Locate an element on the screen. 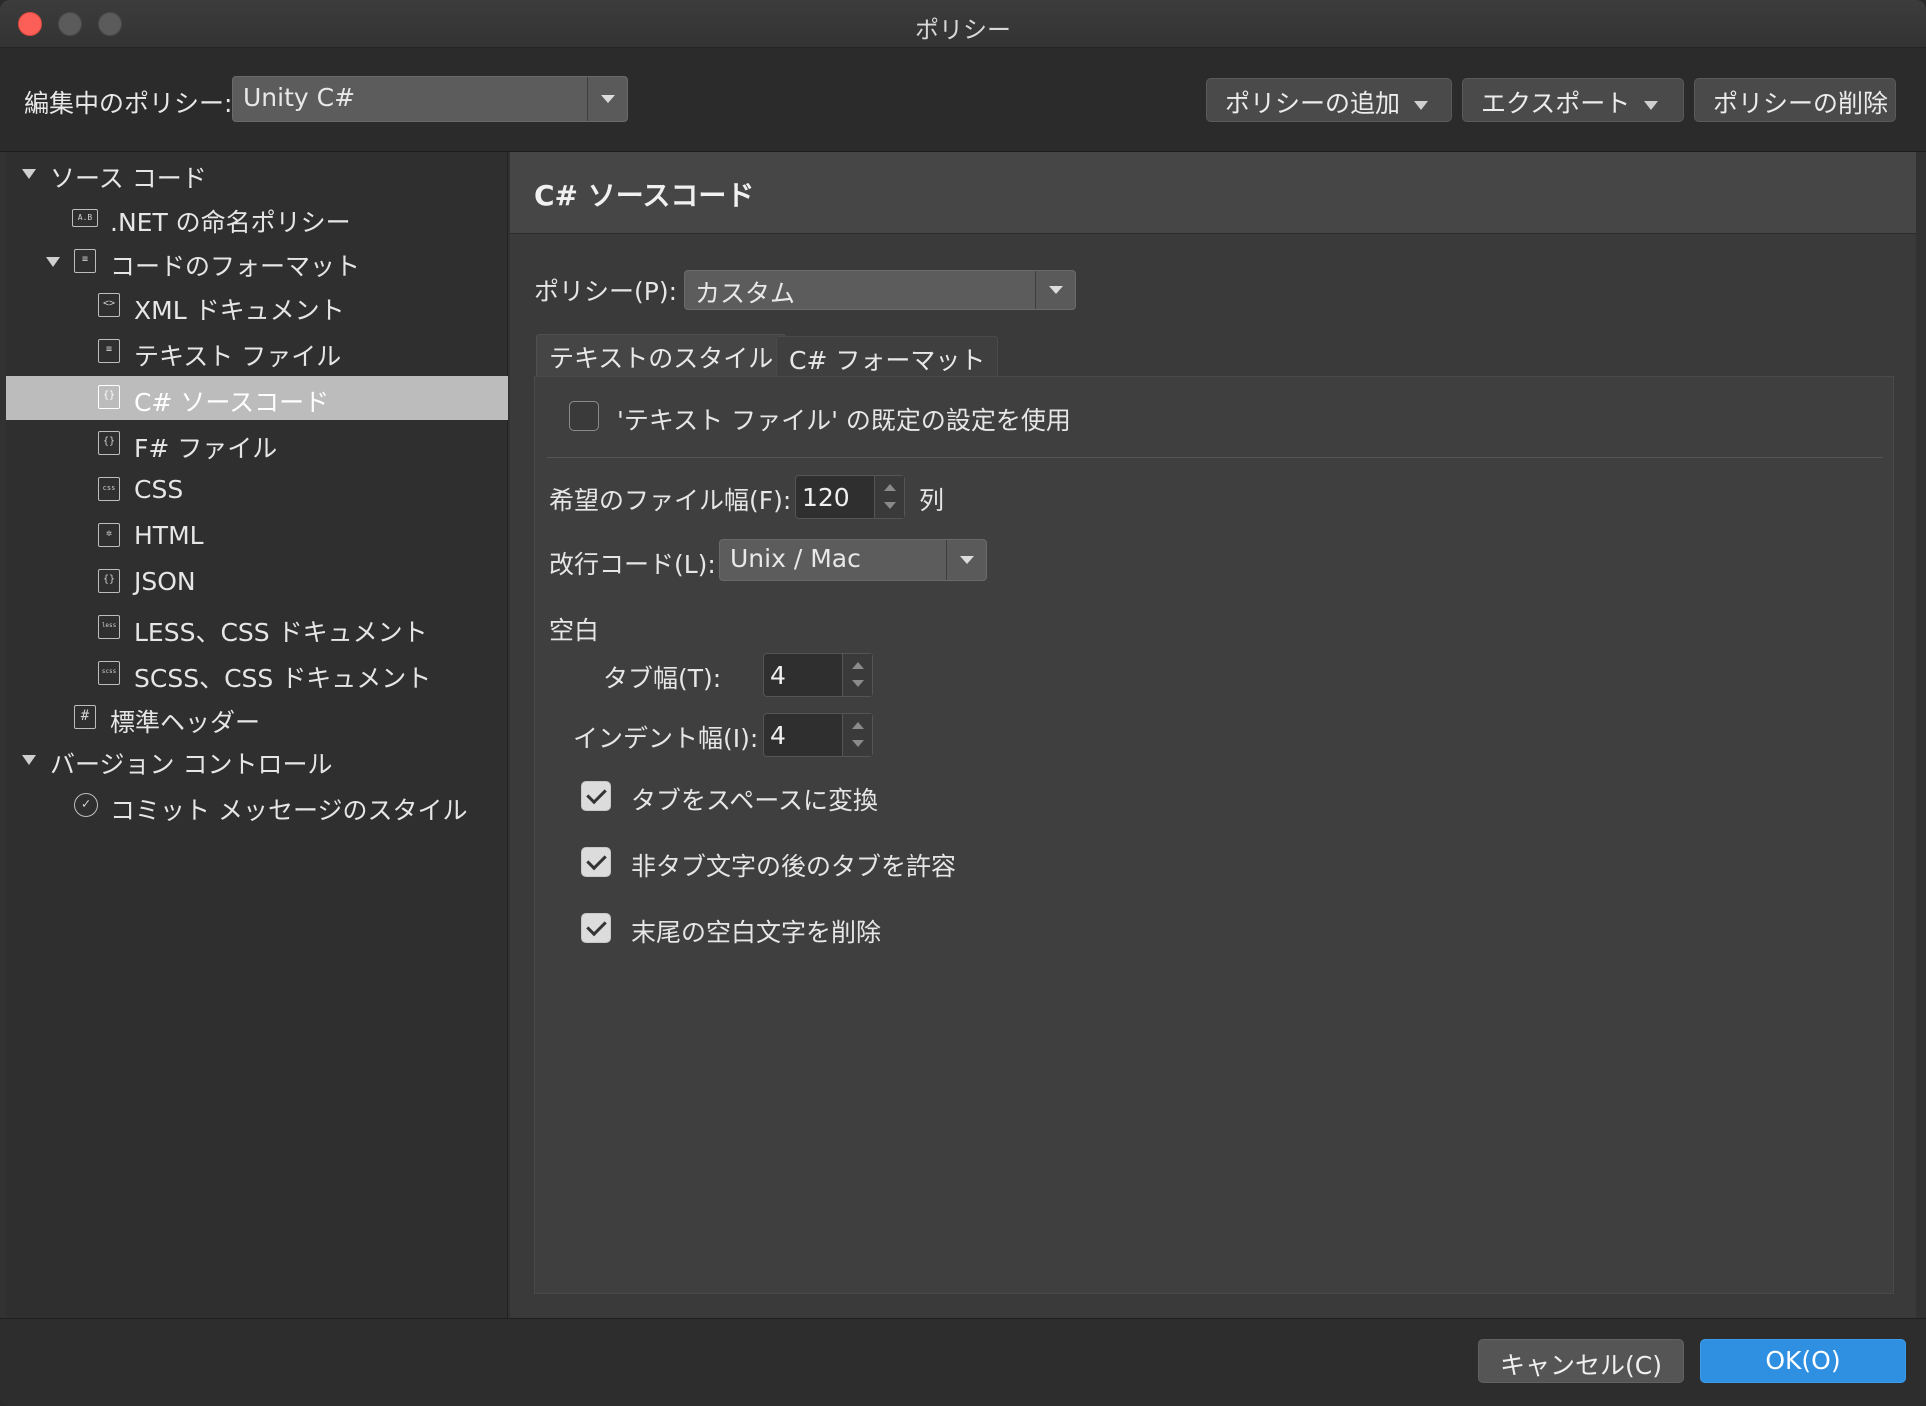 The height and width of the screenshot is (1406, 1926). eol-dropdown is located at coordinates (966, 560).